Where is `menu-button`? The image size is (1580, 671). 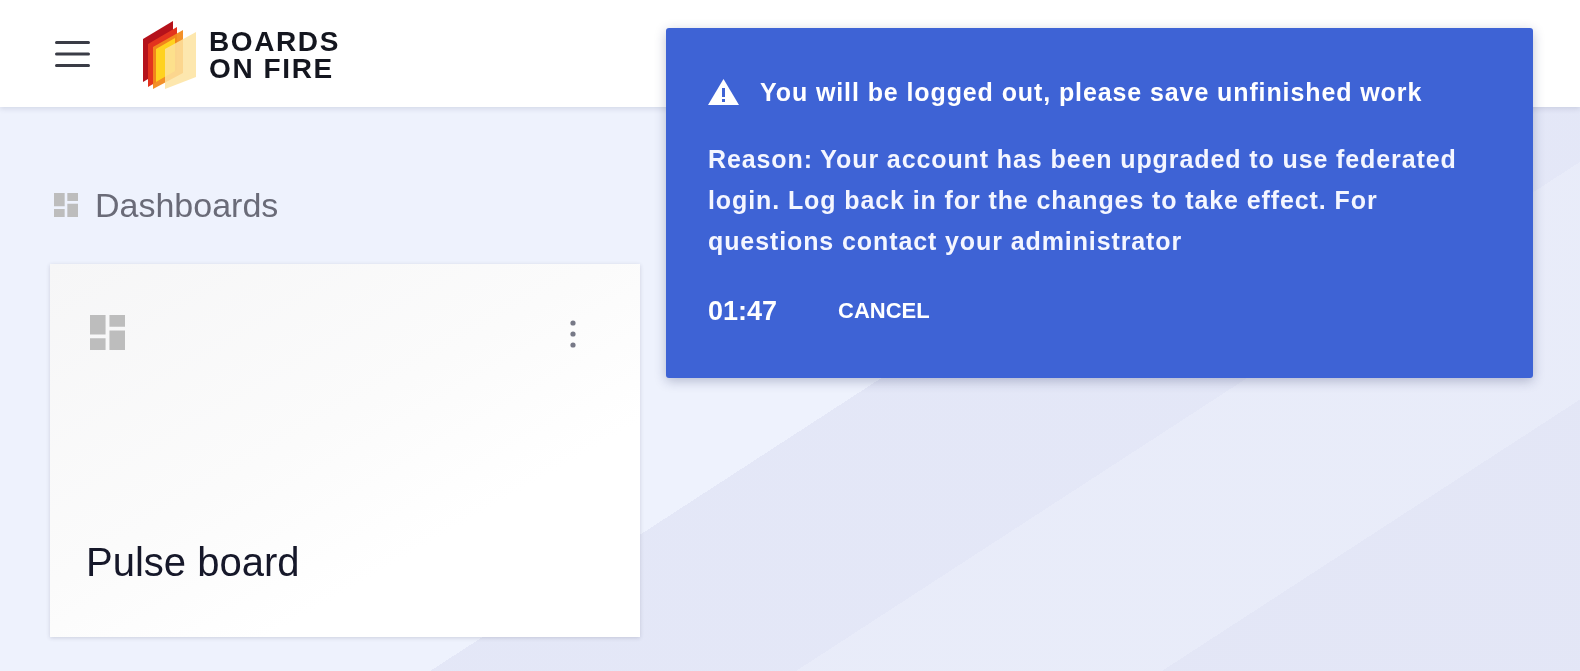 menu-button is located at coordinates (72, 53).